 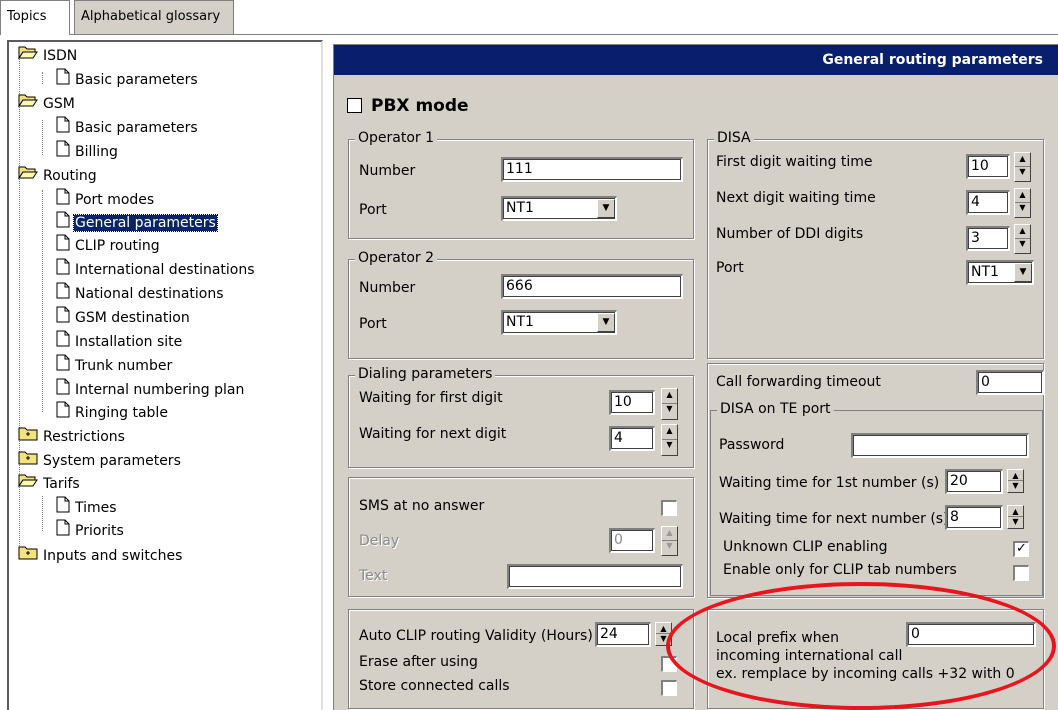 What do you see at coordinates (108, 245) in the screenshot?
I see `tree-item-clip-routing: CLIP routing` at bounding box center [108, 245].